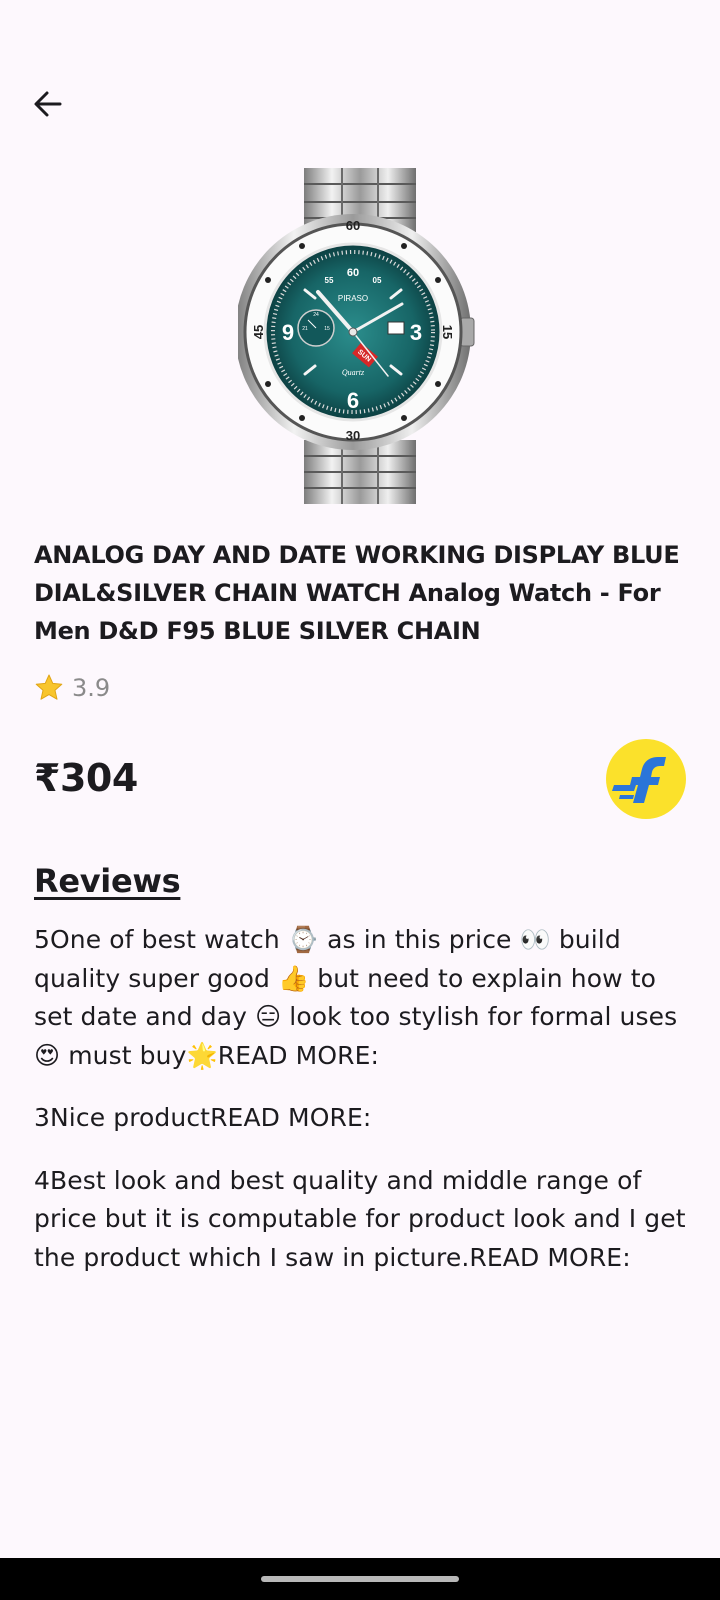  What do you see at coordinates (360, 1579) in the screenshot?
I see `home-gesture-handle` at bounding box center [360, 1579].